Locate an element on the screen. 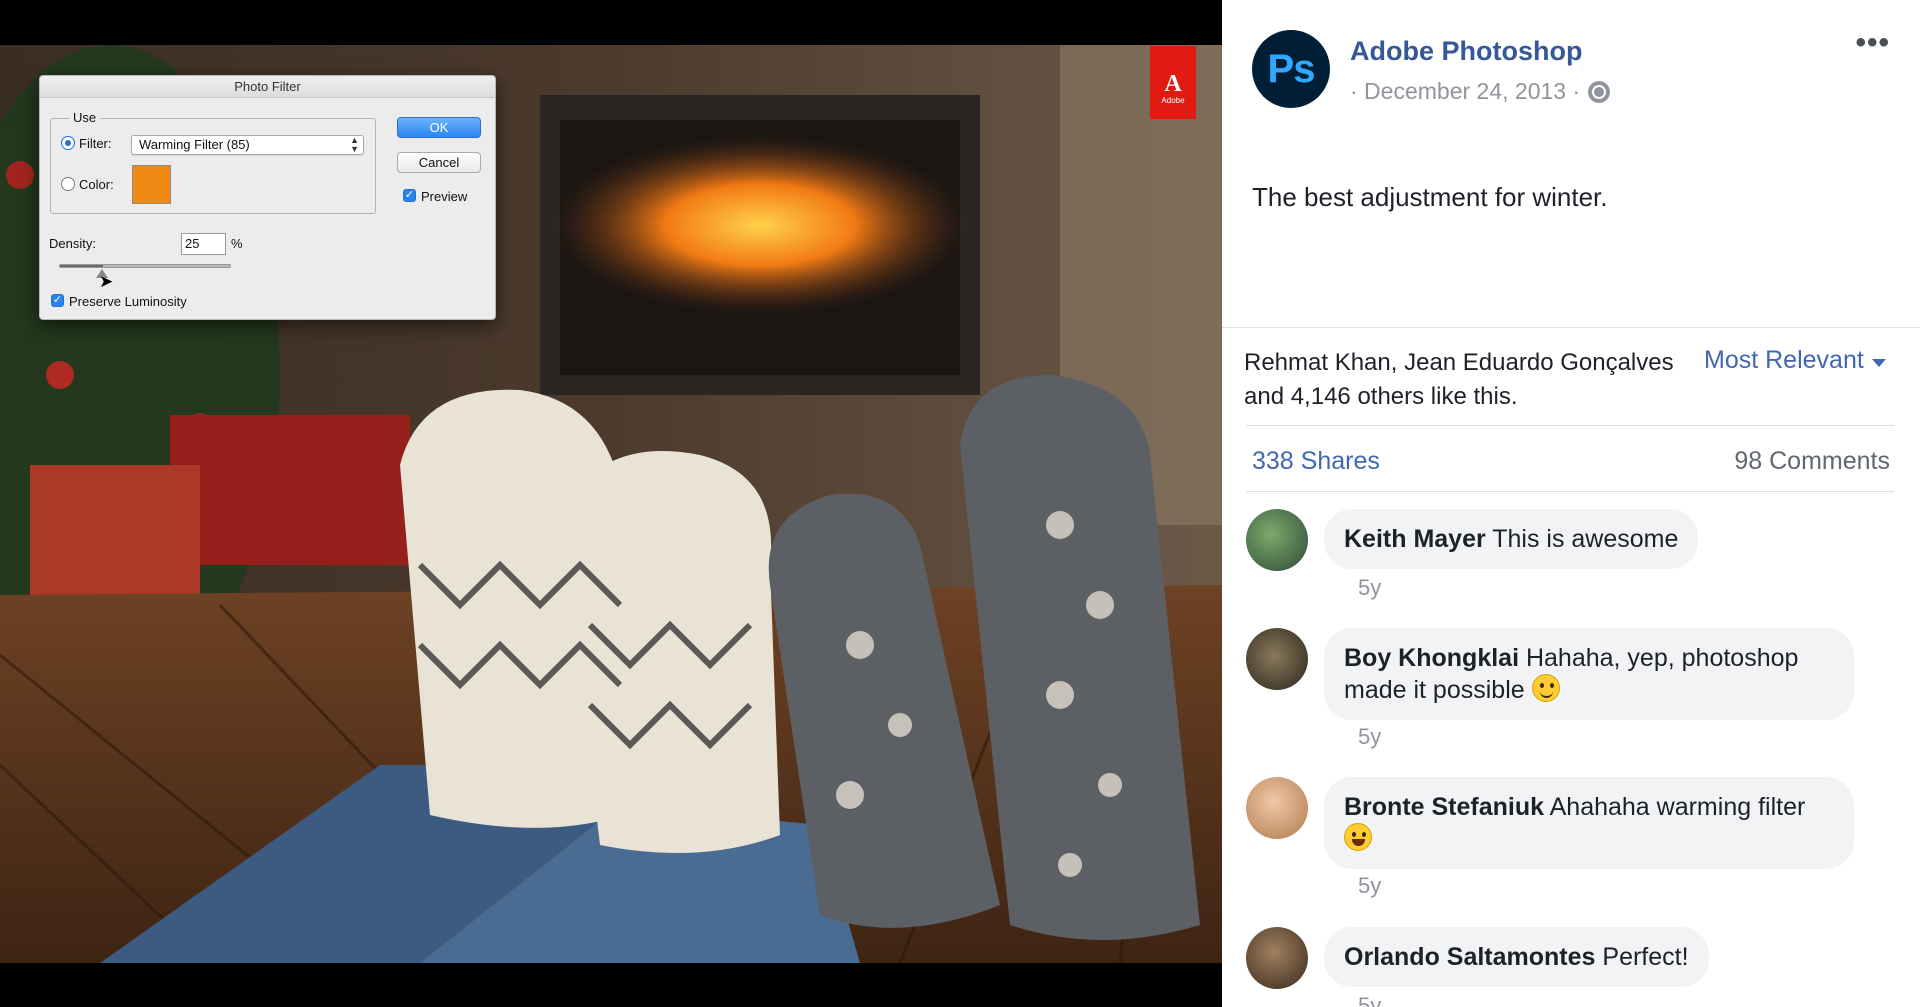 The height and width of the screenshot is (1007, 1920). mouse-cursor-icon: ➤ is located at coordinates (106, 281).